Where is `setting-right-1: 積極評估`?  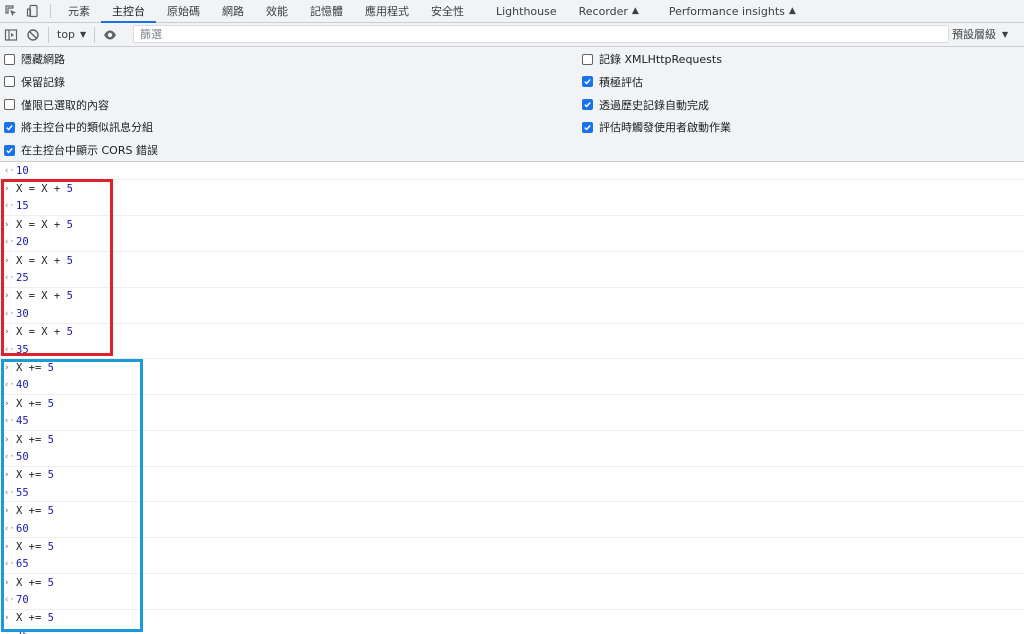
setting-right-1: 積極評估 is located at coordinates (612, 82).